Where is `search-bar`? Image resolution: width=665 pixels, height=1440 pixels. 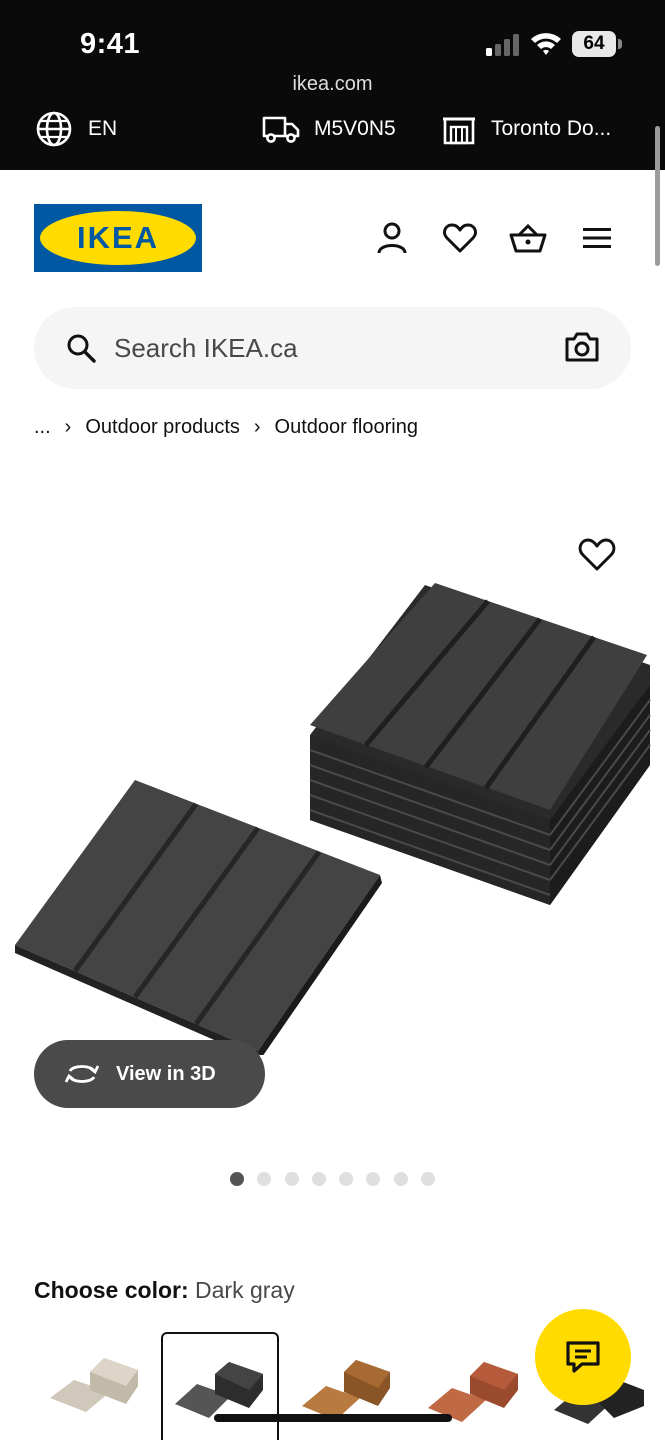
search-bar is located at coordinates (332, 348).